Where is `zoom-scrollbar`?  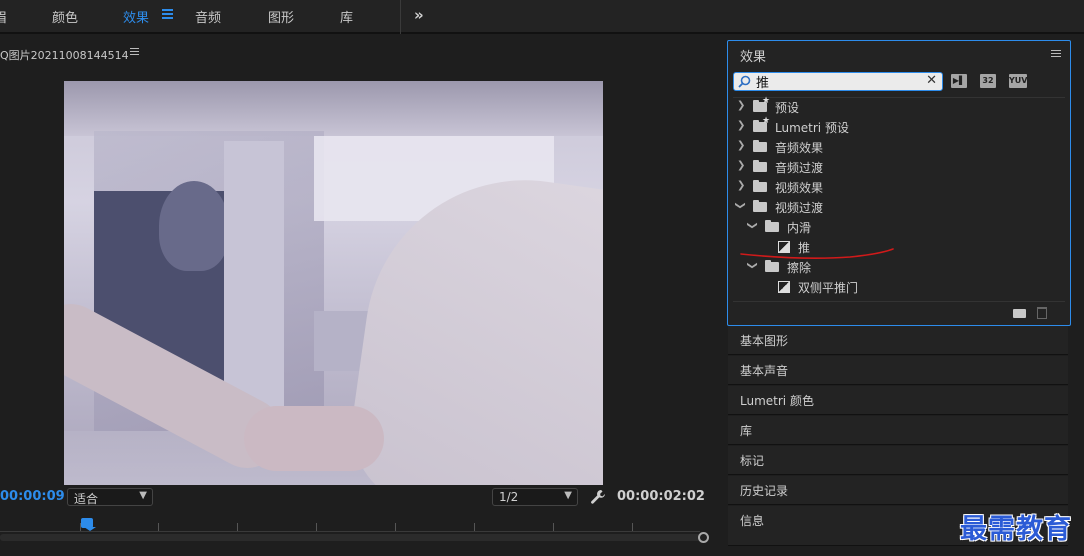 zoom-scrollbar is located at coordinates (352, 537).